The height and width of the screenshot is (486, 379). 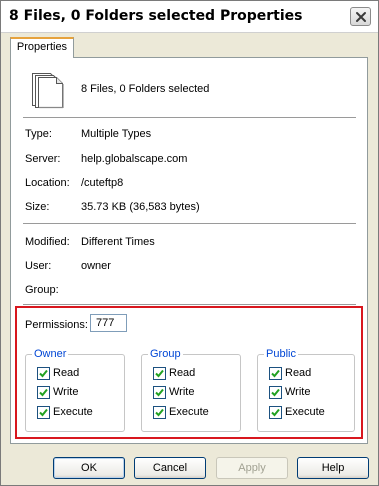 What do you see at coordinates (38, 134) in the screenshot?
I see `type-label: Type:` at bounding box center [38, 134].